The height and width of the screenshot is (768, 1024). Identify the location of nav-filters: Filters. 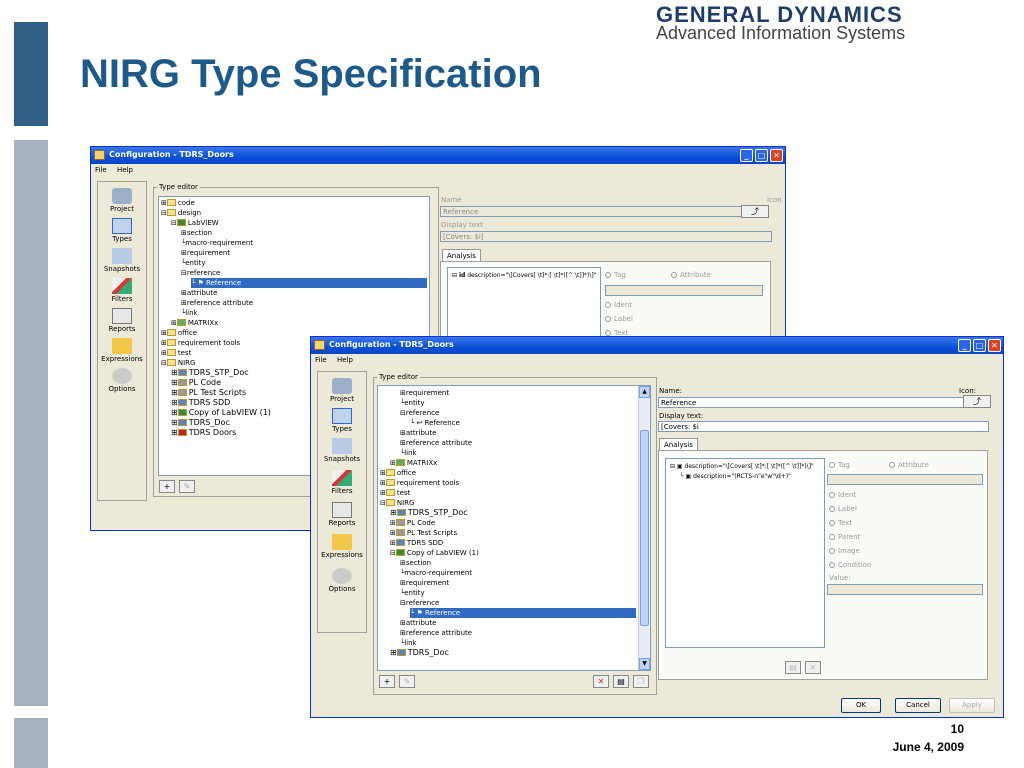
(342, 482).